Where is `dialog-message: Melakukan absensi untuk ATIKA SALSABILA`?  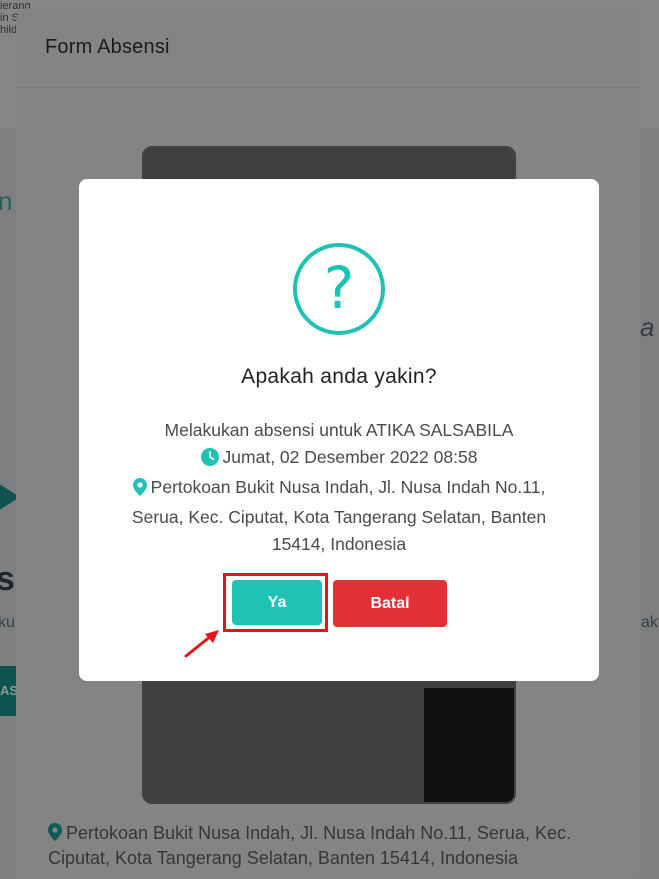
dialog-message: Melakukan absensi untuk ATIKA SALSABILA is located at coordinates (339, 430).